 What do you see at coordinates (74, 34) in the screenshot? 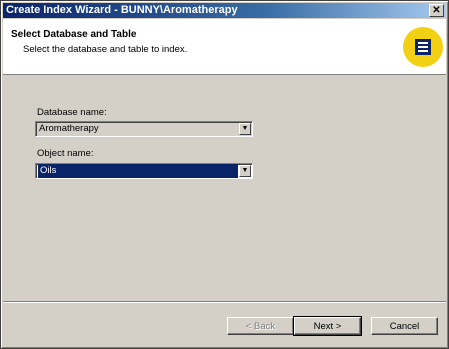
I see `page-title: Select Database and Table` at bounding box center [74, 34].